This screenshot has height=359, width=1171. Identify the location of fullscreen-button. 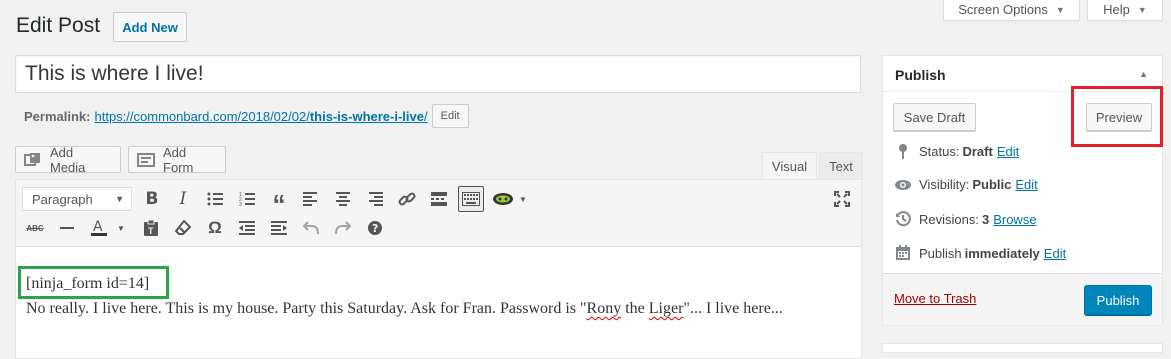
(842, 199).